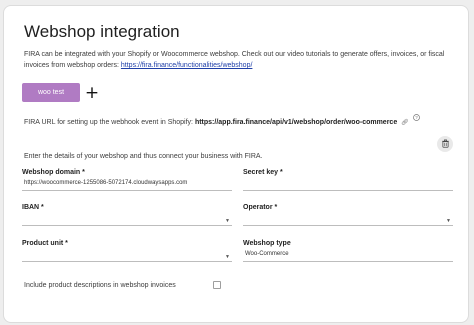 This screenshot has width=474, height=325. What do you see at coordinates (348, 180) in the screenshot?
I see `secret-key-field: Secret key *` at bounding box center [348, 180].